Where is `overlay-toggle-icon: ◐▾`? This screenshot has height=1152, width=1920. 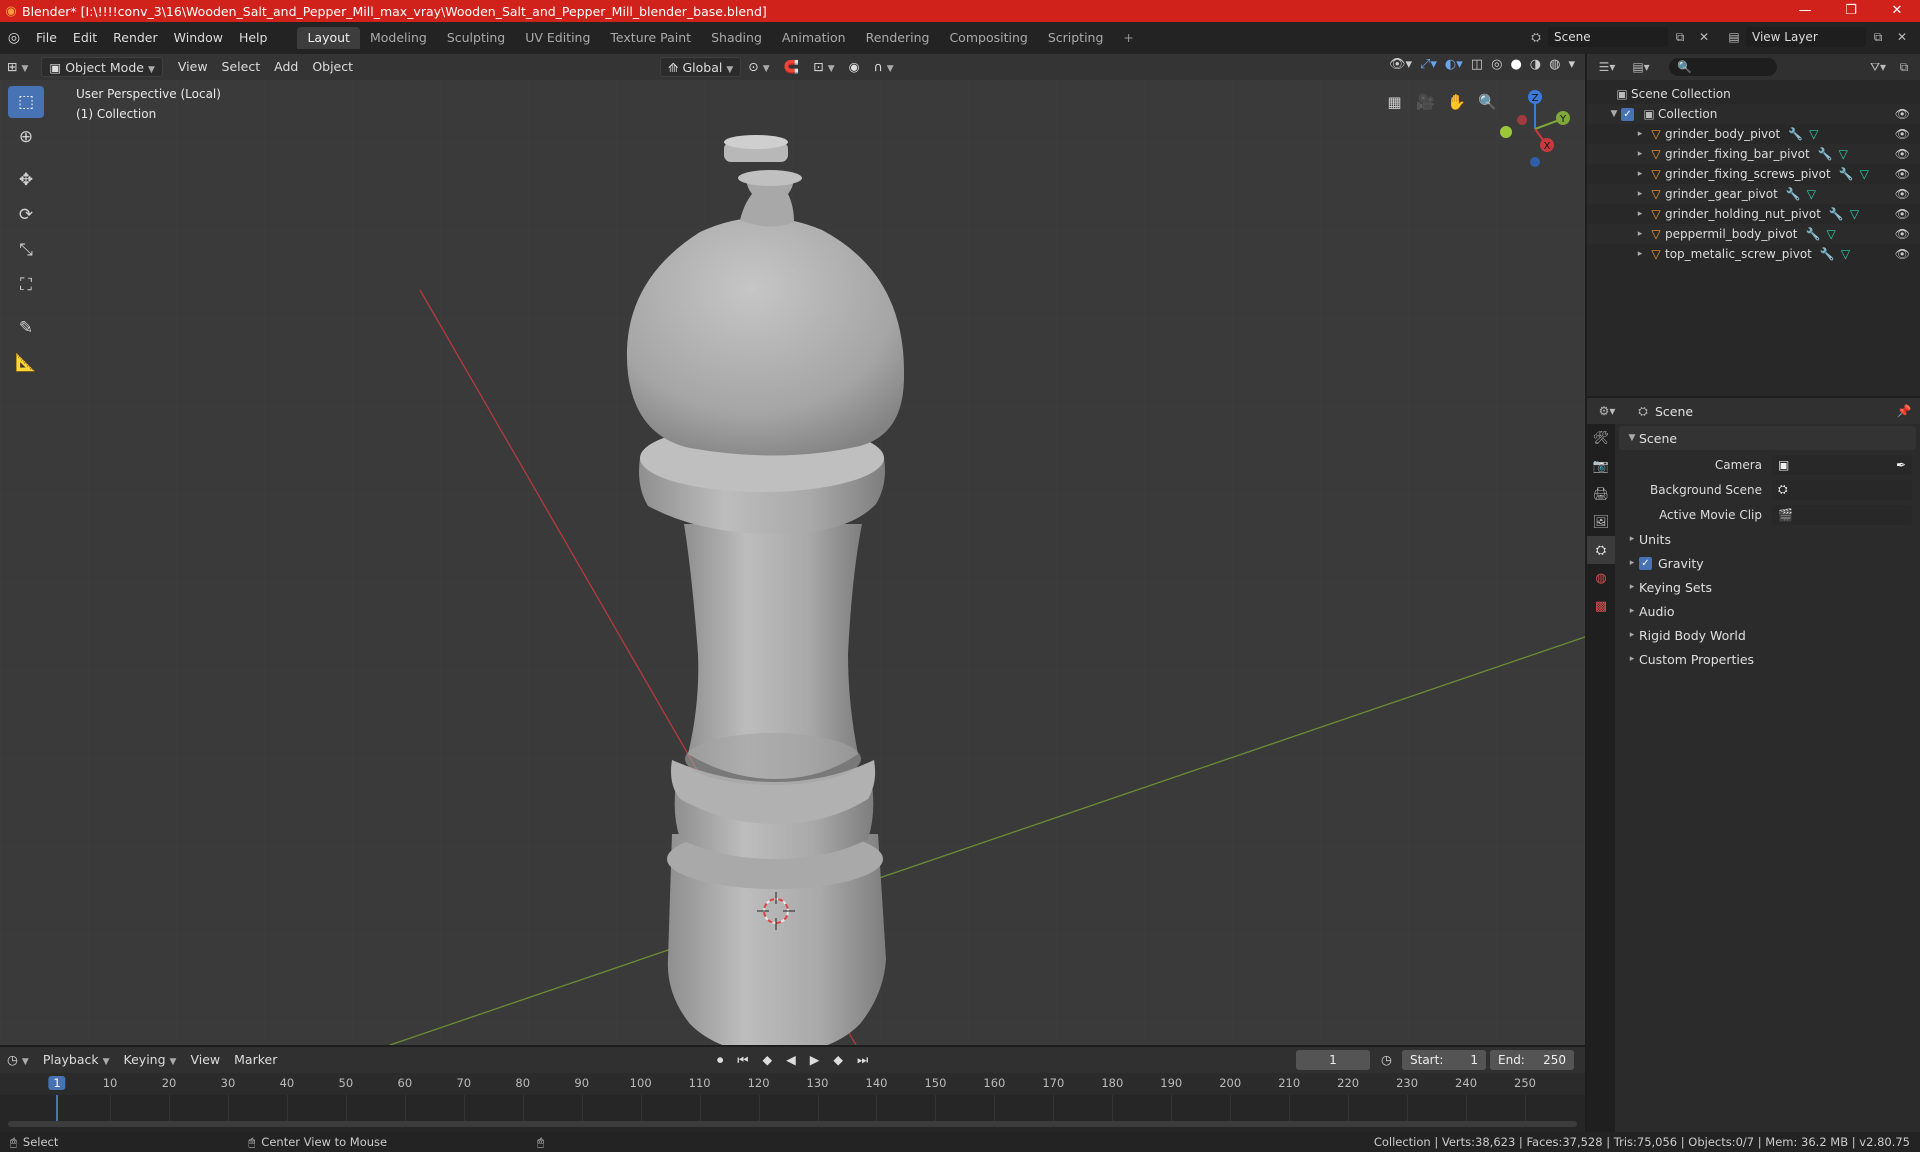 overlay-toggle-icon: ◐▾ is located at coordinates (1454, 64).